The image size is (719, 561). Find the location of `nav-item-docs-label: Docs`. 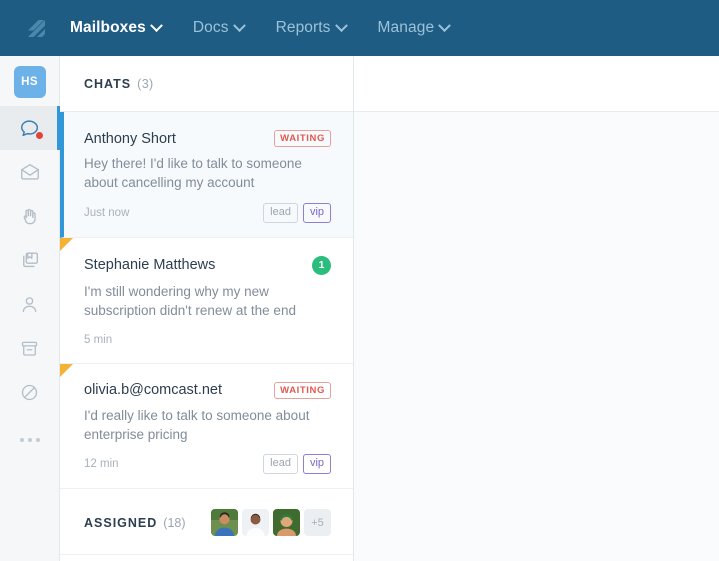

nav-item-docs-label: Docs is located at coordinates (210, 27).